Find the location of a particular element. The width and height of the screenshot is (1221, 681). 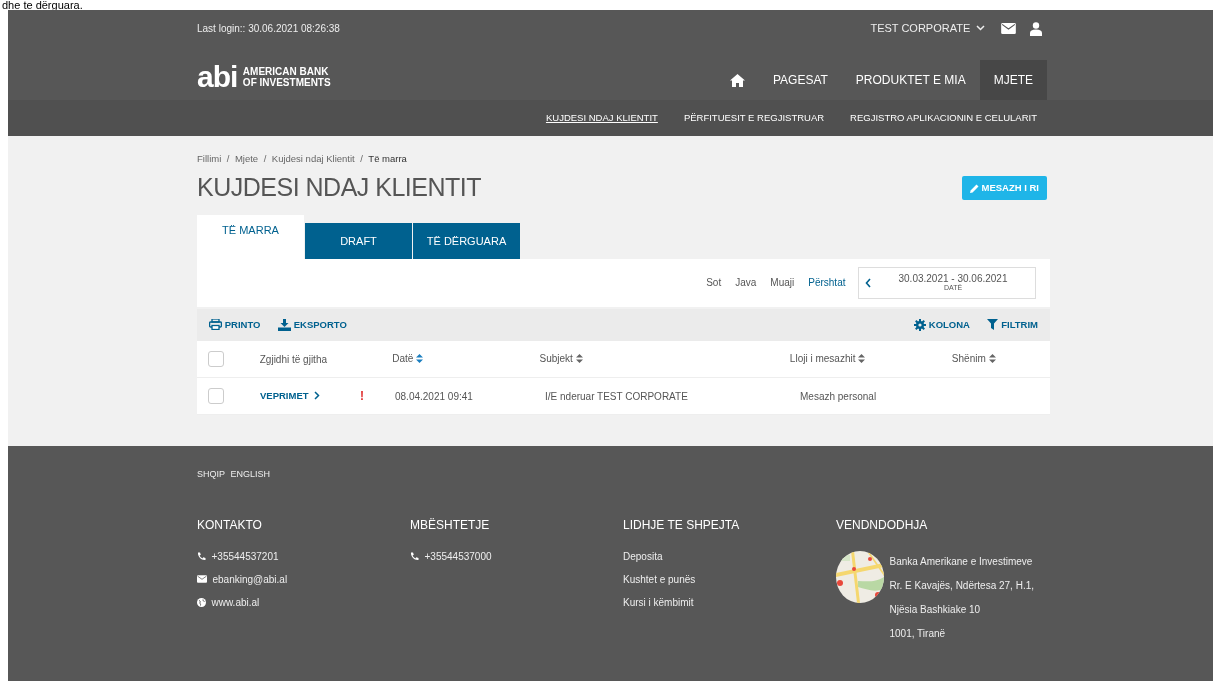

nav-item: PAGESAT is located at coordinates (800, 80).